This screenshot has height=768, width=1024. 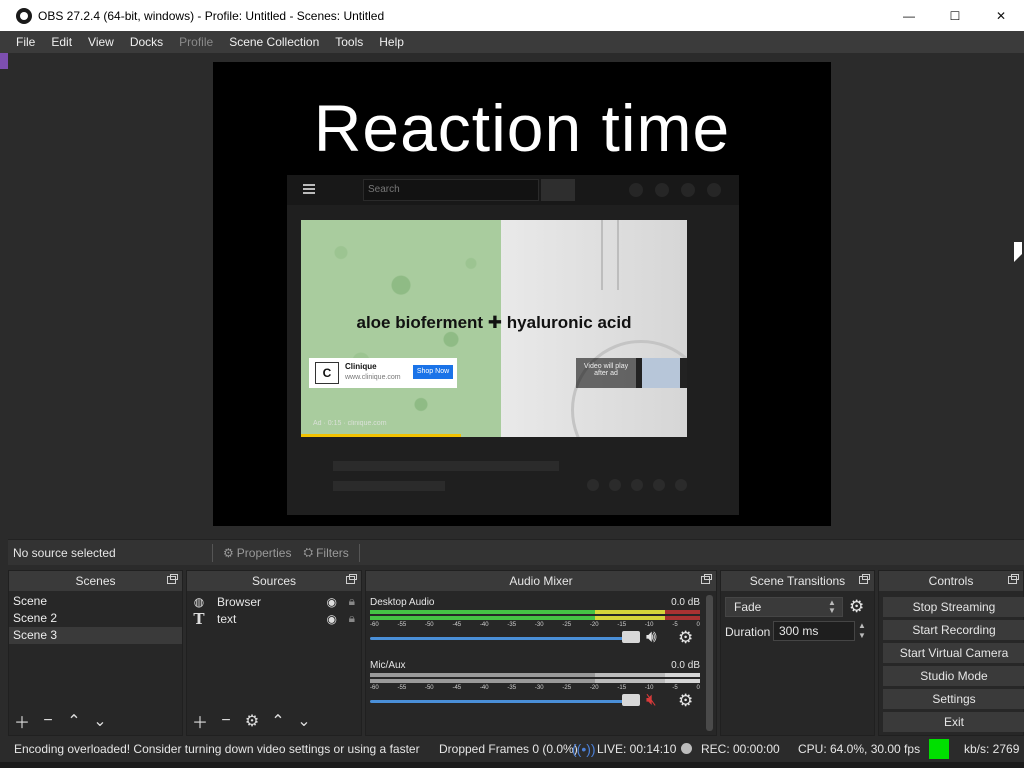 I want to click on menu-help: Help, so click(x=391, y=42).